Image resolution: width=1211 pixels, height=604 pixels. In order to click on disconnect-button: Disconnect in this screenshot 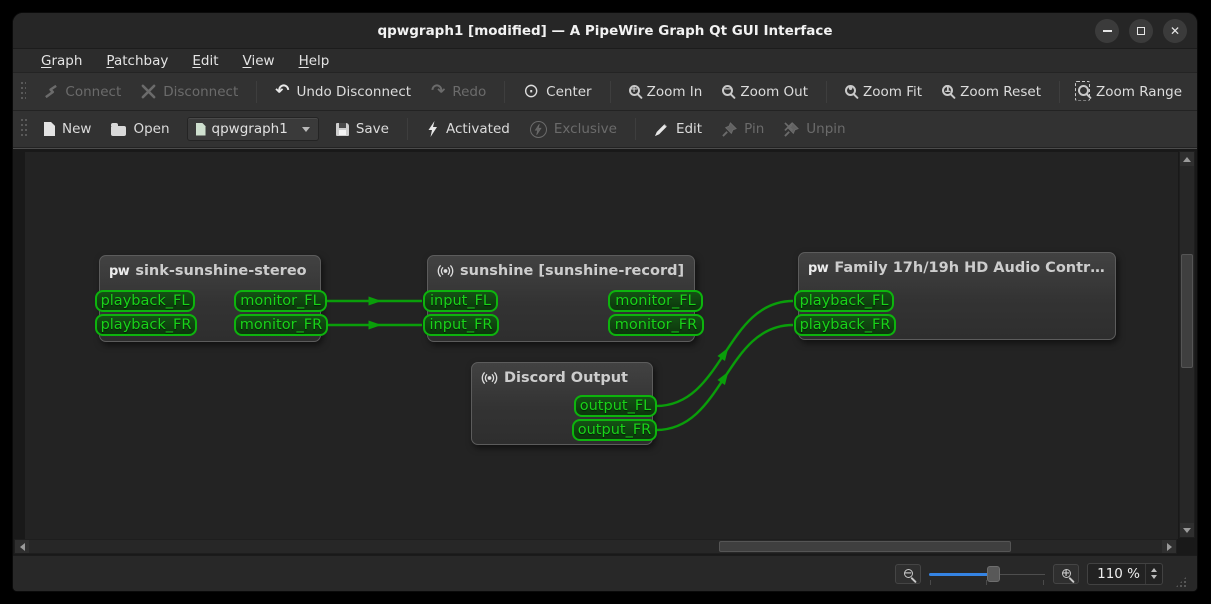, I will do `click(189, 92)`.